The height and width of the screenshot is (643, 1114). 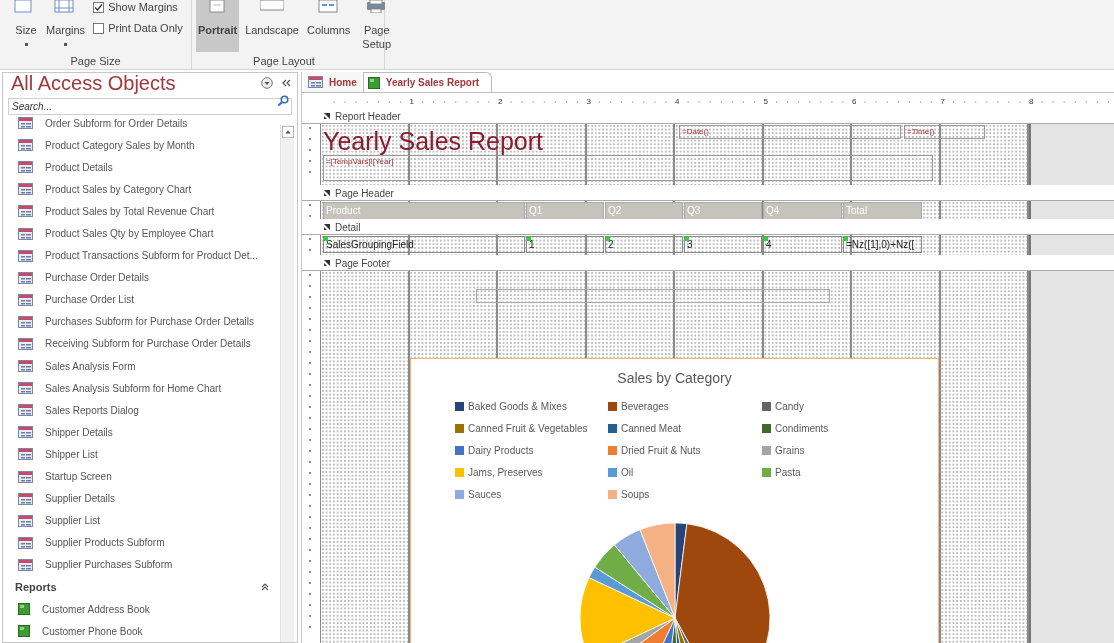 What do you see at coordinates (424, 244) in the screenshot?
I see `field-box: SalesGroupingField` at bounding box center [424, 244].